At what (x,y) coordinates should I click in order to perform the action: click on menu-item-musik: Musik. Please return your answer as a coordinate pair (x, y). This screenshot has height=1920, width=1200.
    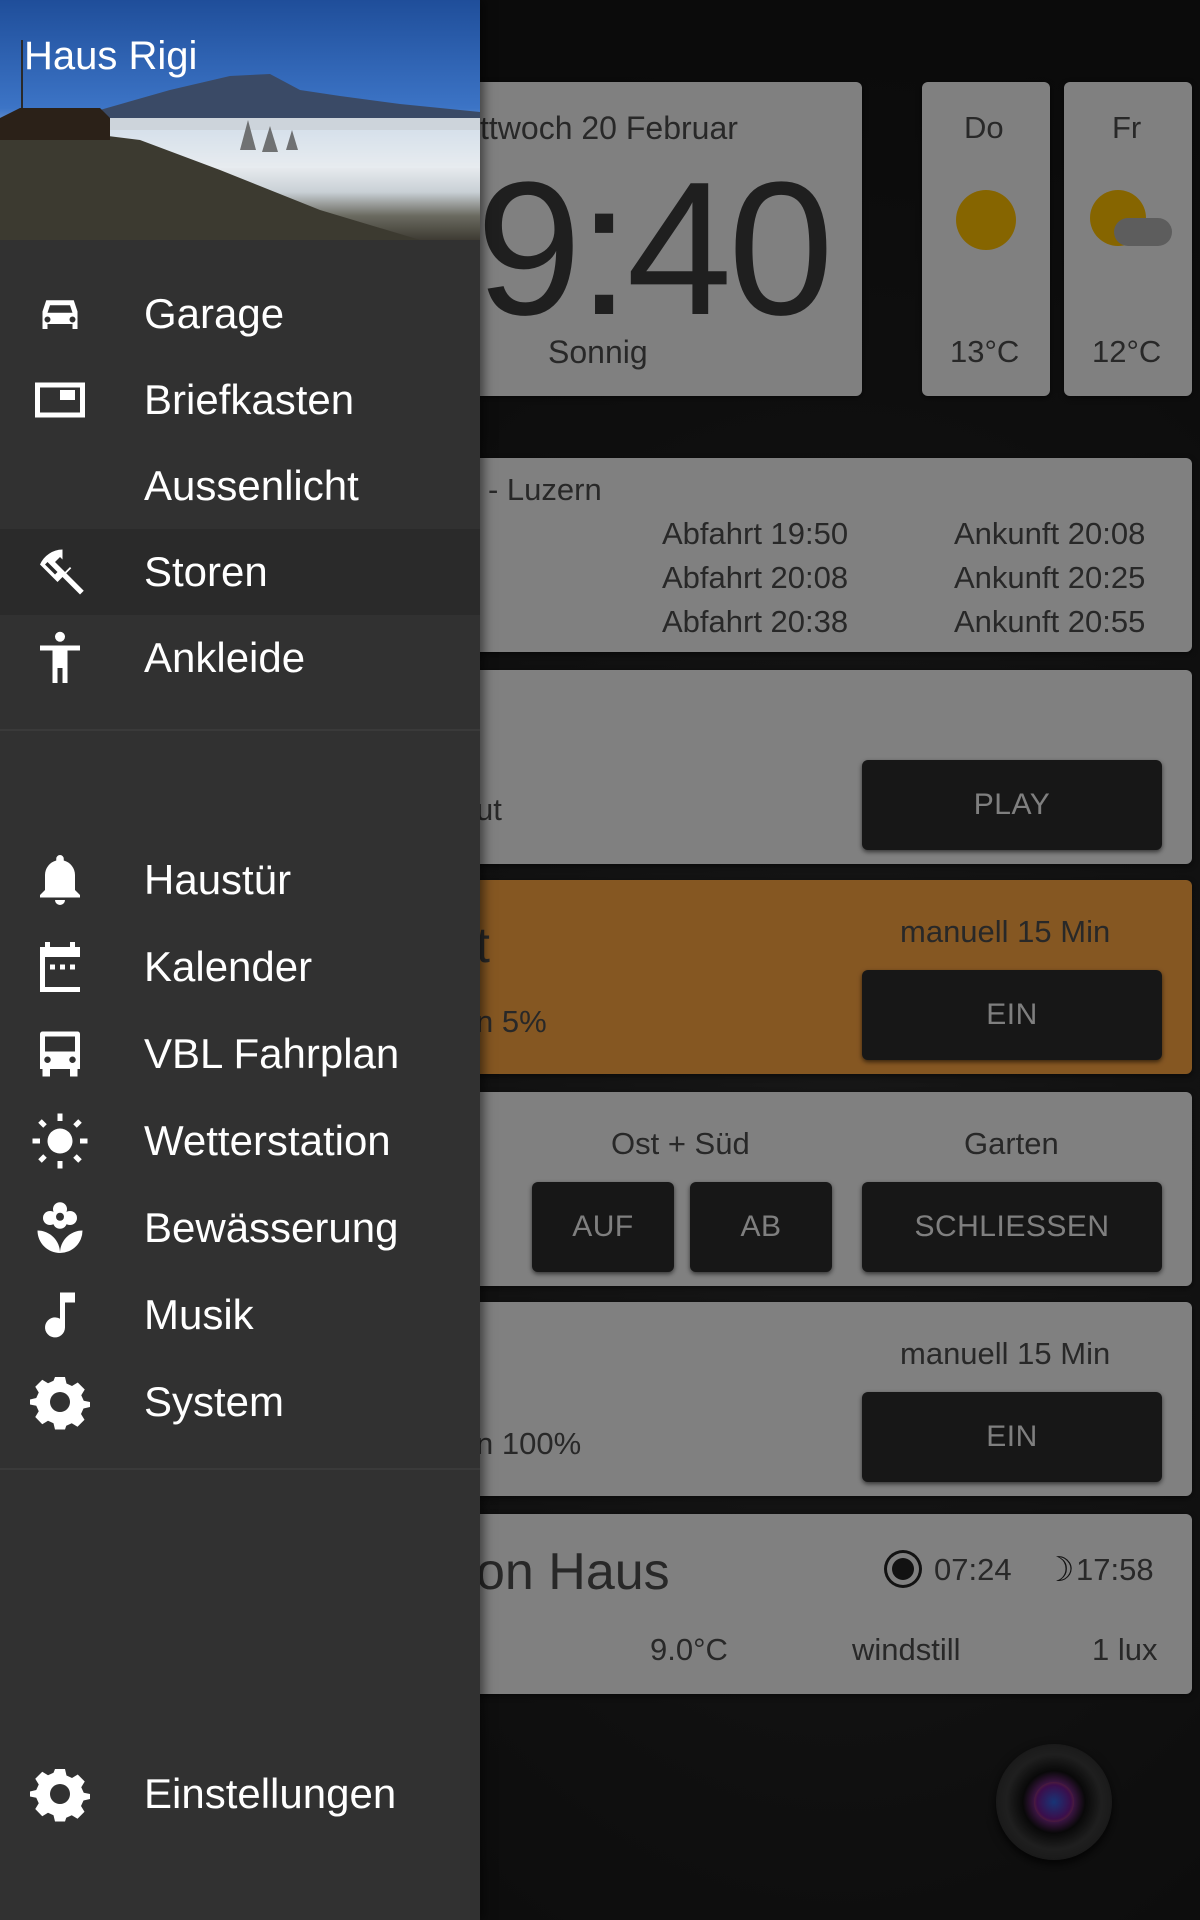
    Looking at the image, I should click on (240, 1315).